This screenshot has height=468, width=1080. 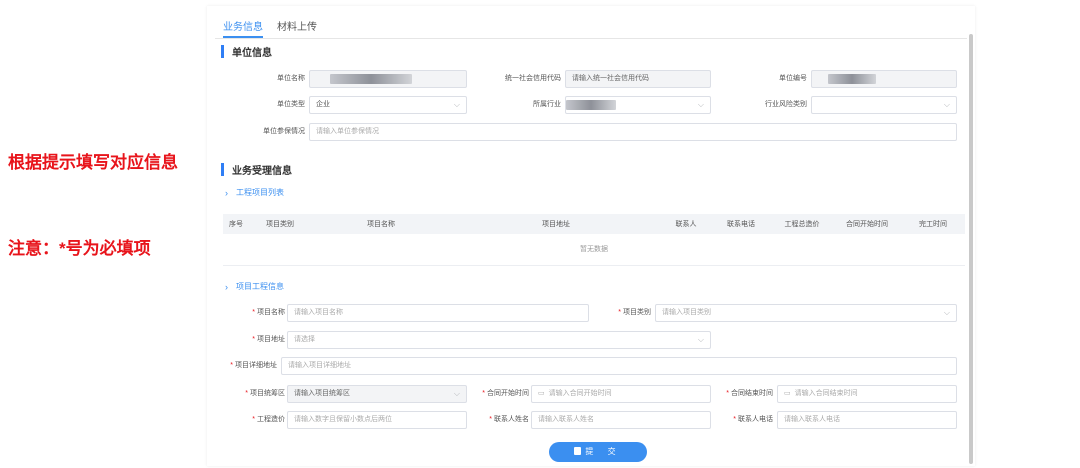 What do you see at coordinates (388, 105) in the screenshot?
I see `unit-type-select: 企业 ⌵` at bounding box center [388, 105].